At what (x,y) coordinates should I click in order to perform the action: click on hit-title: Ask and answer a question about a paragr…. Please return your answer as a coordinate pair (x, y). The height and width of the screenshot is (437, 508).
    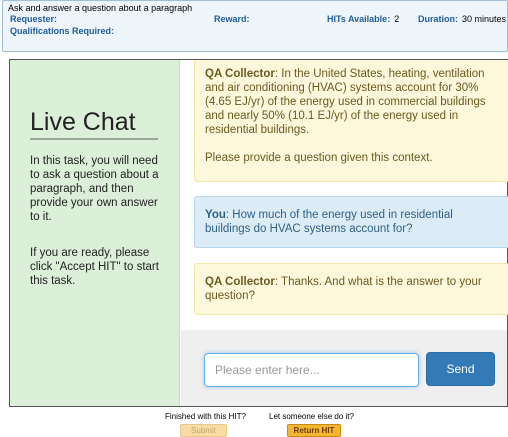
    Looking at the image, I should click on (100, 8).